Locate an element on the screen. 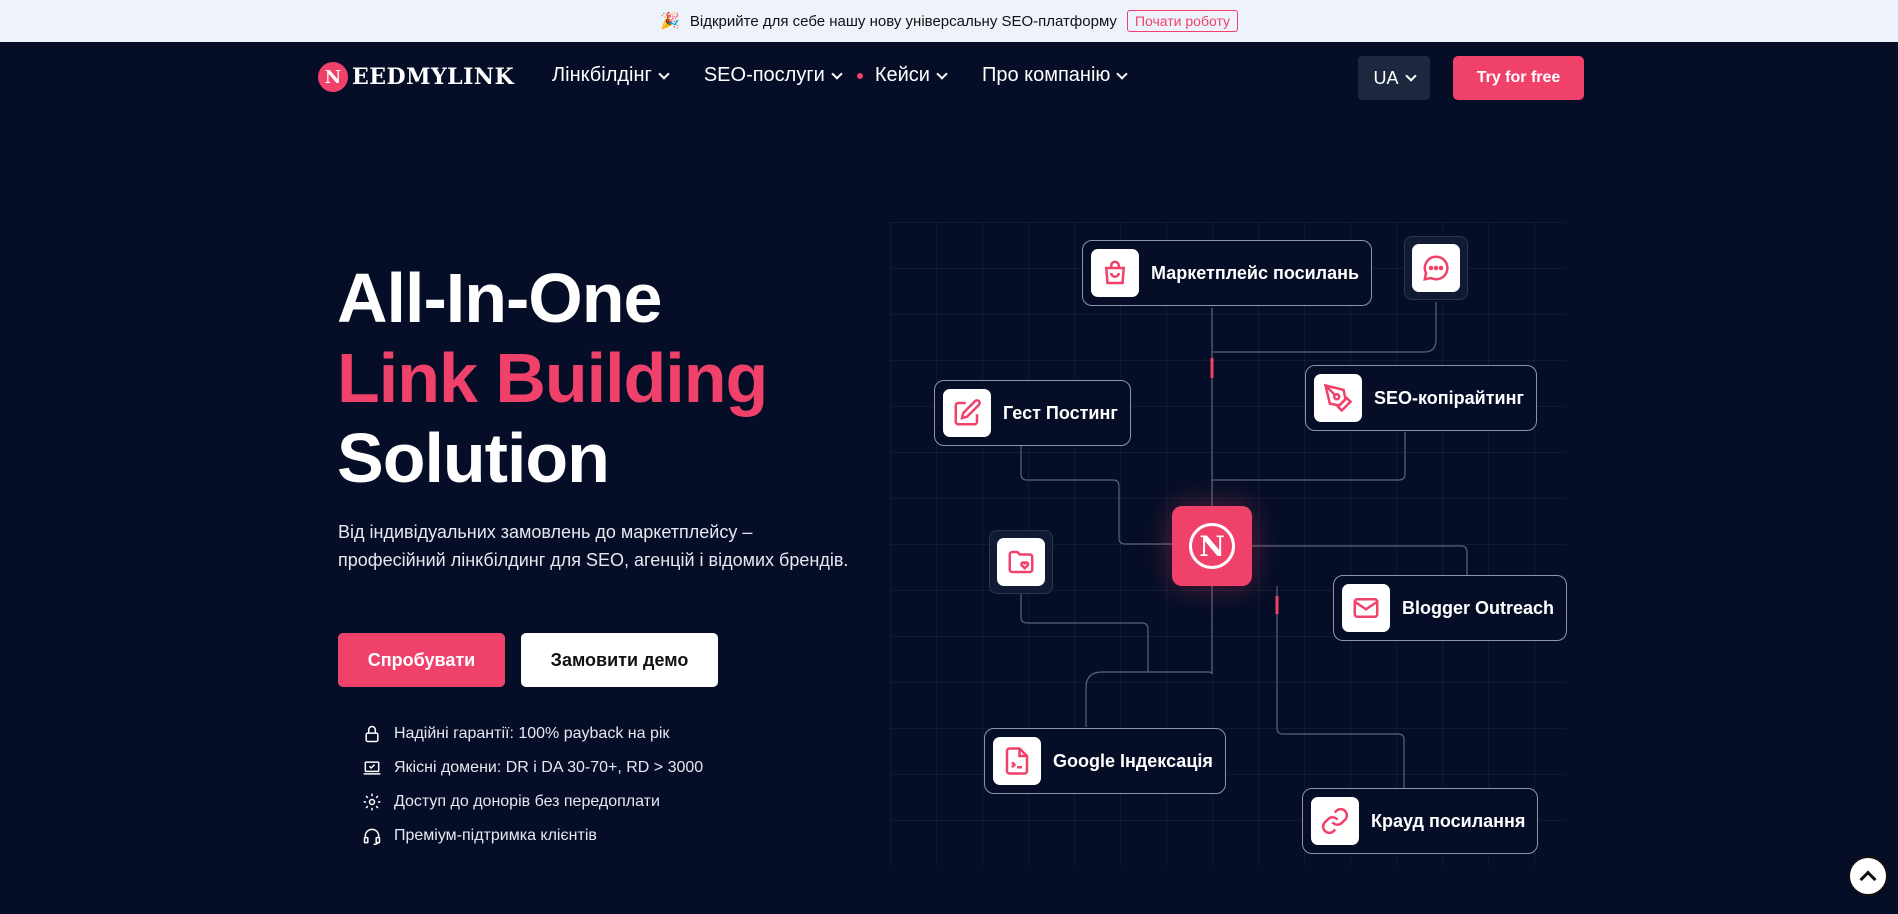 This screenshot has height=914, width=1898. nav-label: Кейси is located at coordinates (902, 75).